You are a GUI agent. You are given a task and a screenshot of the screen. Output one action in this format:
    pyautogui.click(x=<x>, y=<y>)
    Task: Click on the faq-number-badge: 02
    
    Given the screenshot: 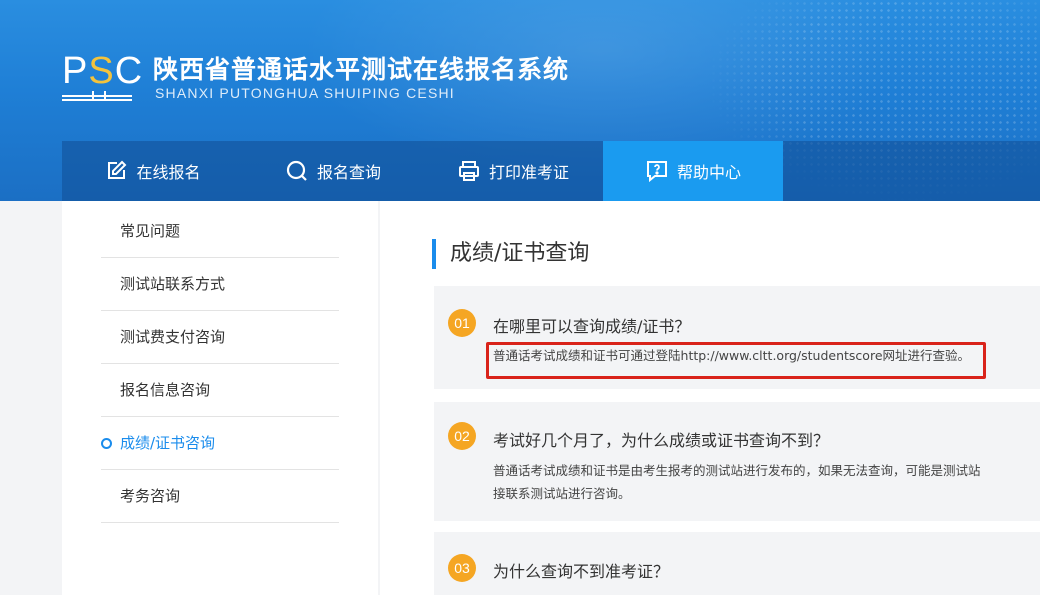 What is the action you would take?
    pyautogui.click(x=462, y=436)
    